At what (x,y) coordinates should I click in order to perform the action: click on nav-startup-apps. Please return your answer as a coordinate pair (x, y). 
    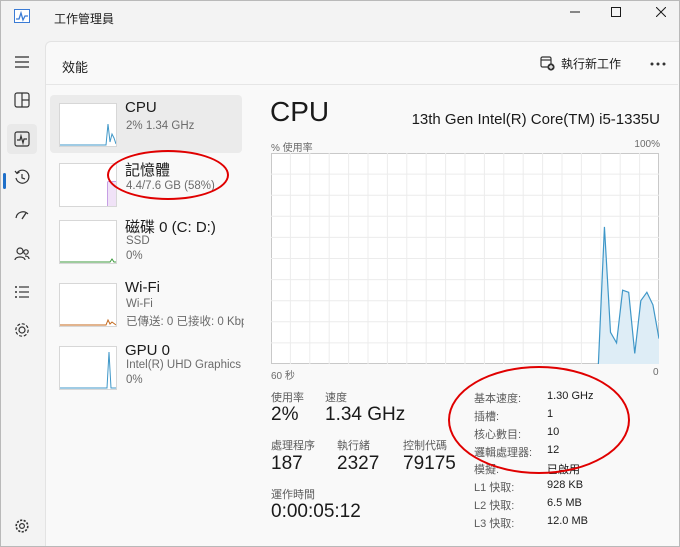
    Looking at the image, I should click on (22, 215).